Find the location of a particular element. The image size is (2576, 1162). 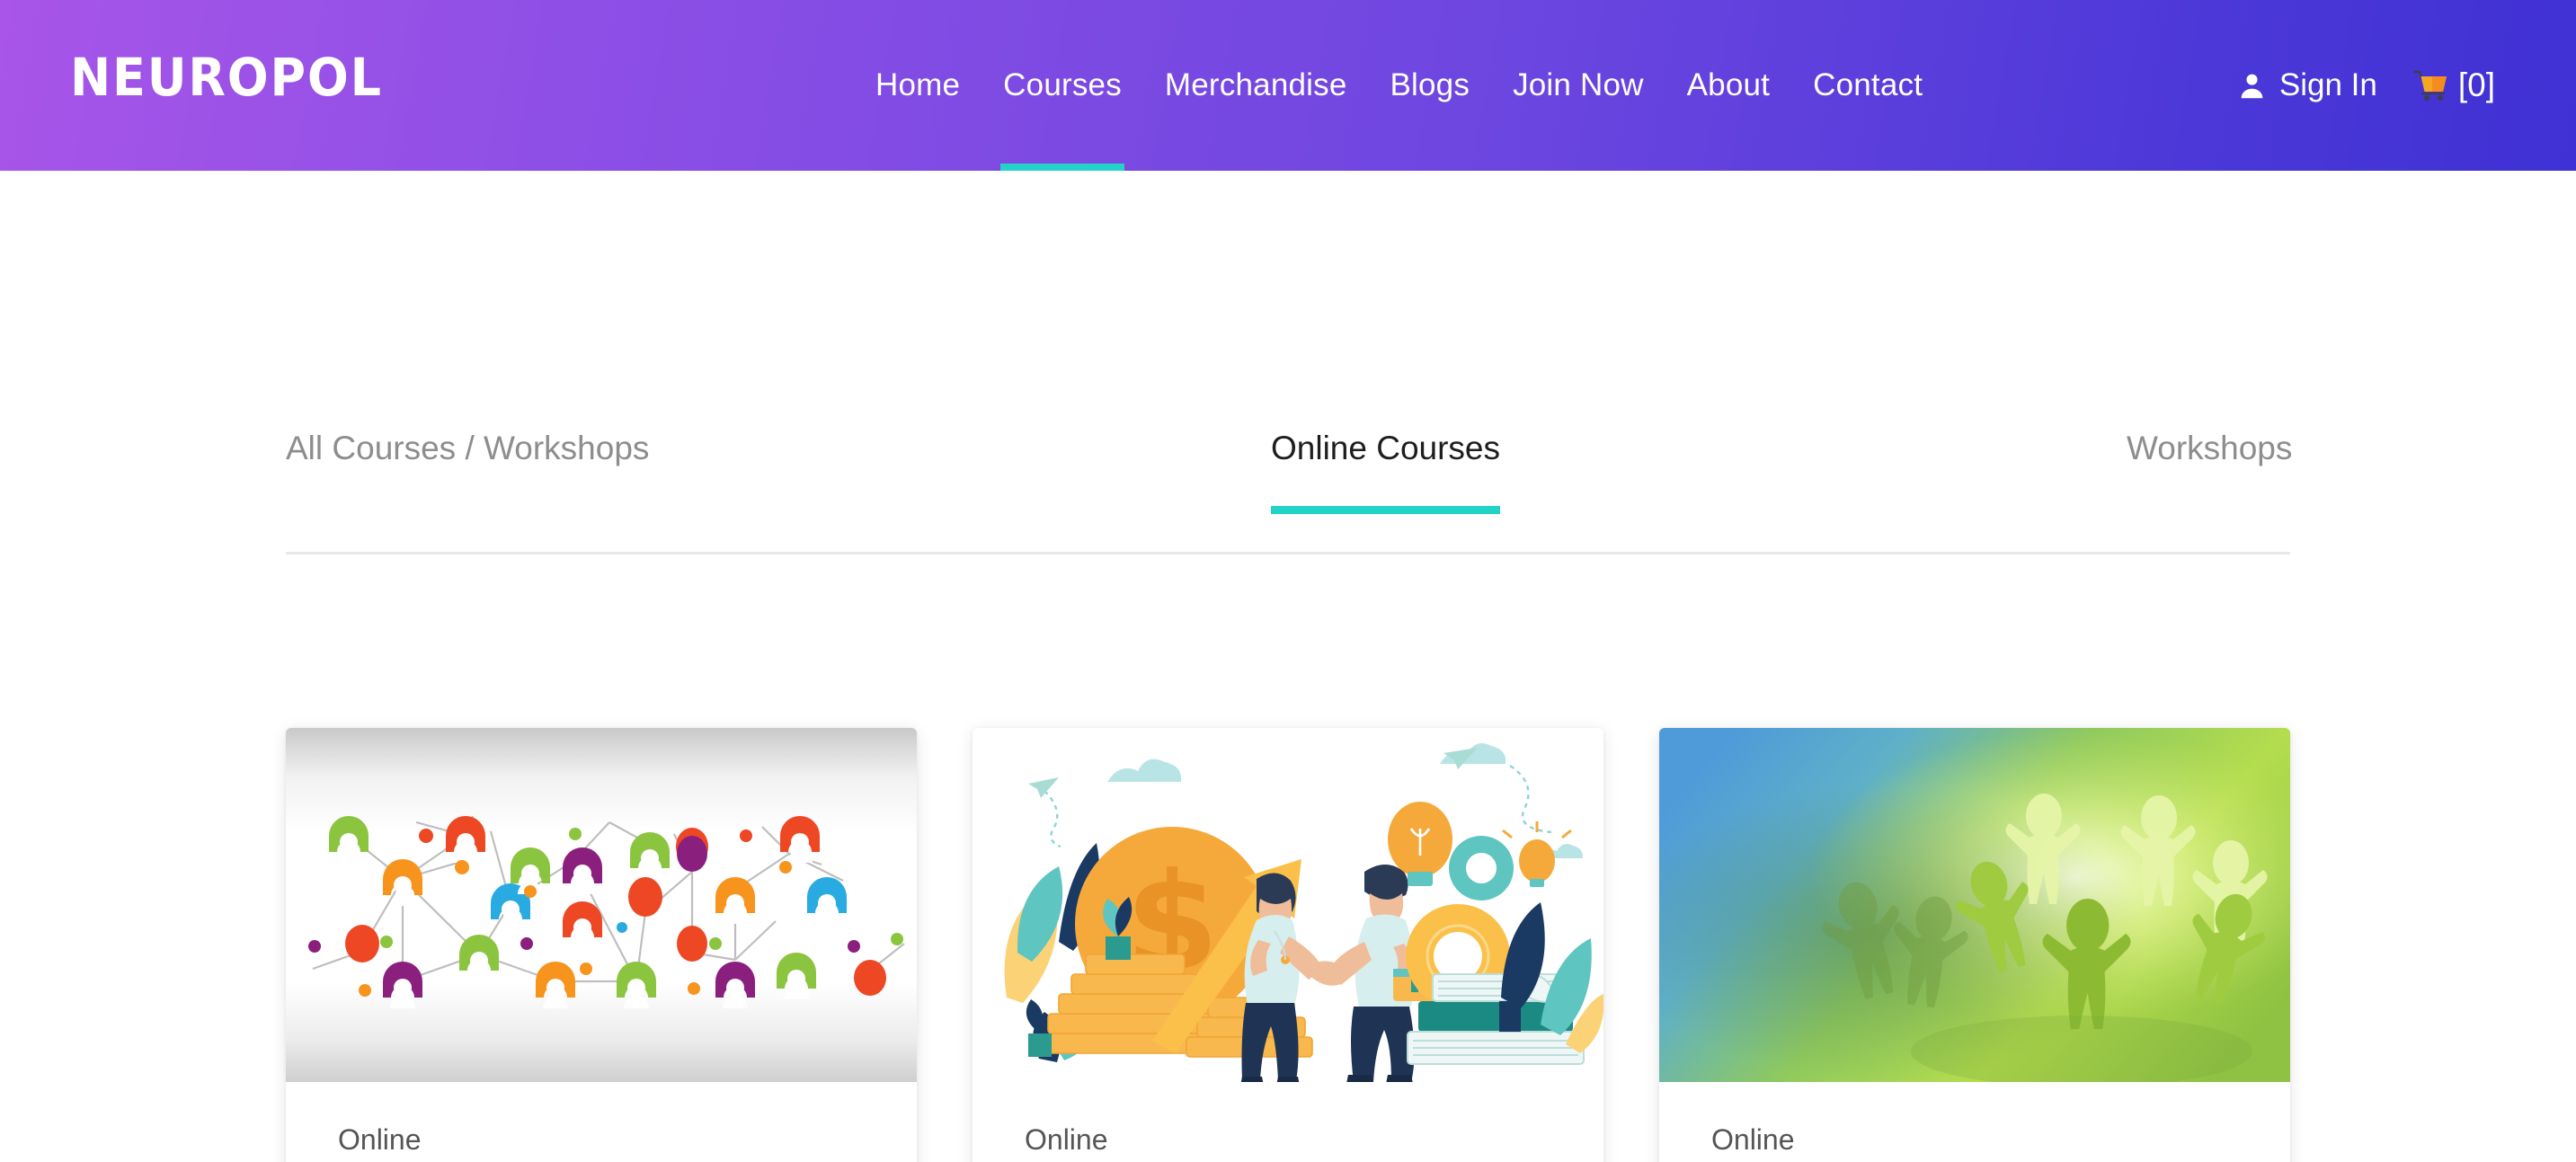

nav-item-blogs: Blogs is located at coordinates (1430, 85).